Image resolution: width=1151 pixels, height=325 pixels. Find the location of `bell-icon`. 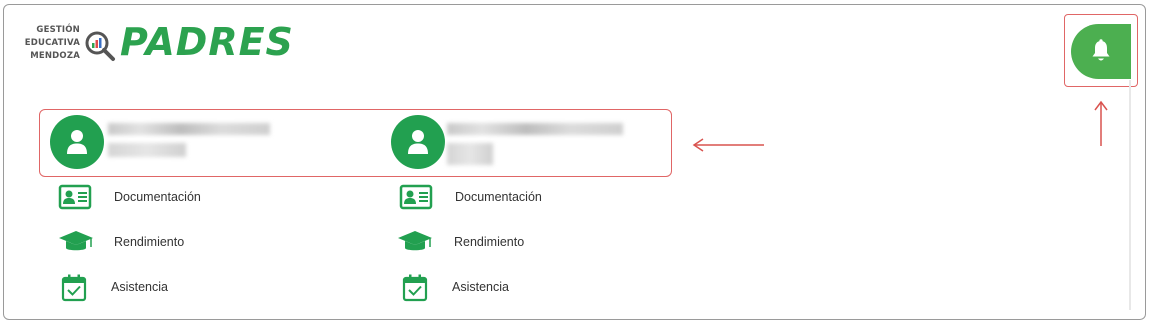

bell-icon is located at coordinates (1101, 50).